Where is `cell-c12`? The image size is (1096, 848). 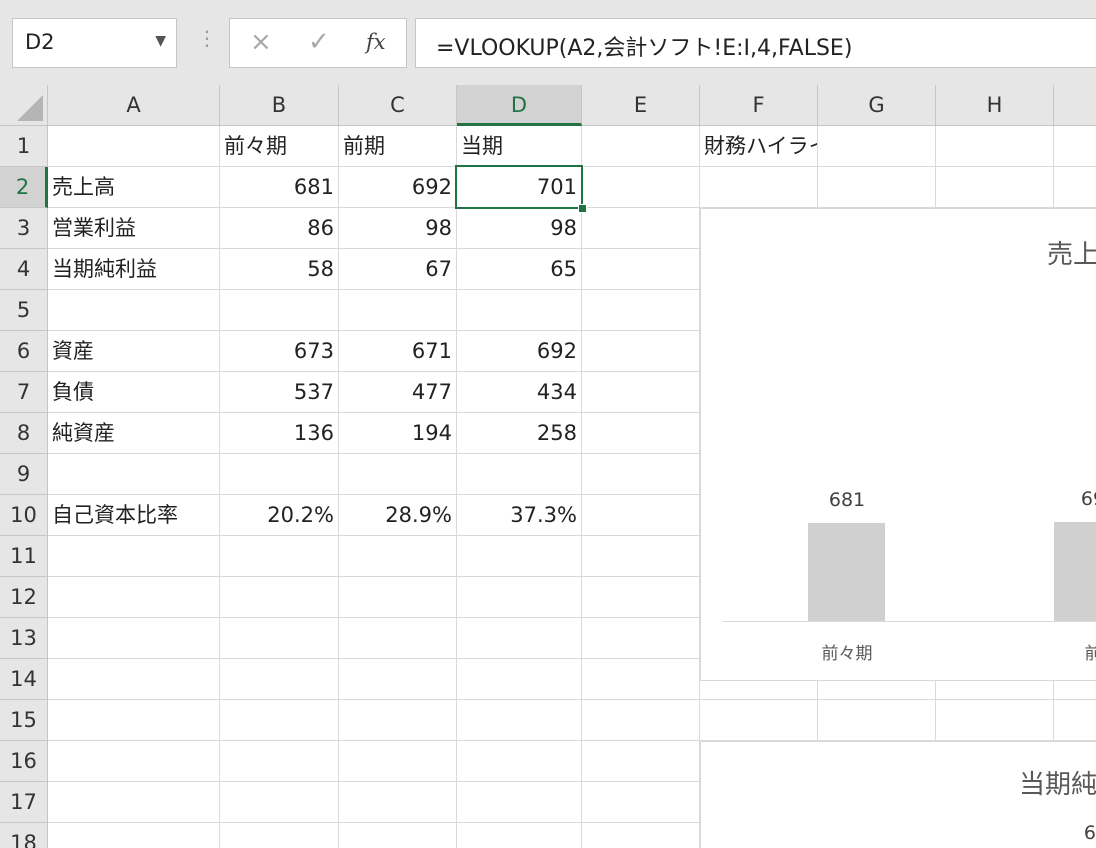
cell-c12 is located at coordinates (398, 597).